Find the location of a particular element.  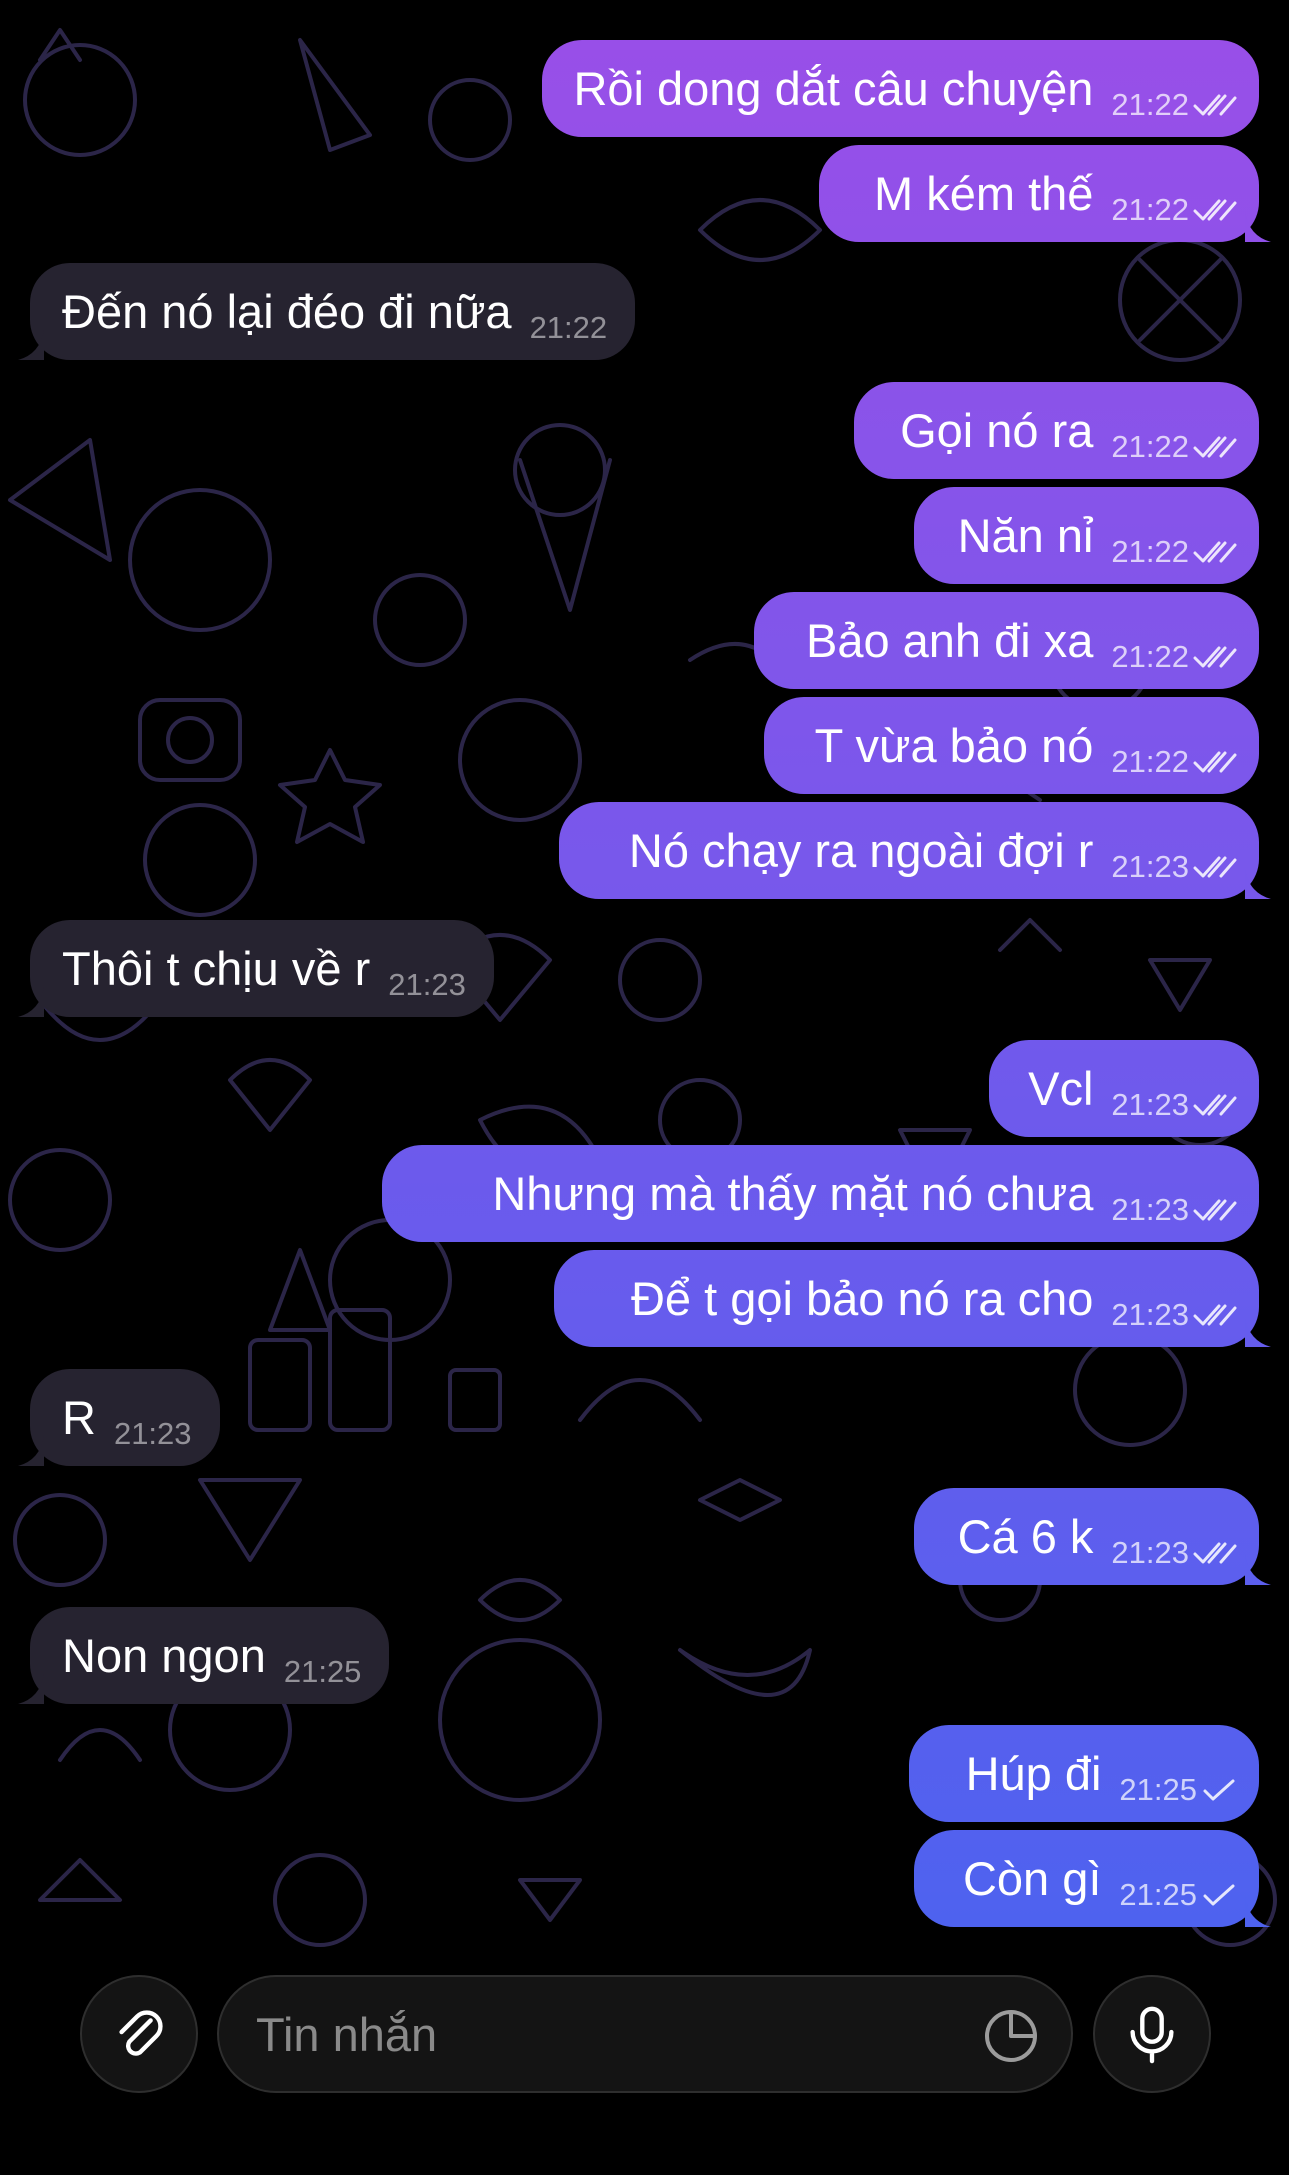

incoming-message: Thôi t chịu về r 21:23 is located at coordinates (256, 968).